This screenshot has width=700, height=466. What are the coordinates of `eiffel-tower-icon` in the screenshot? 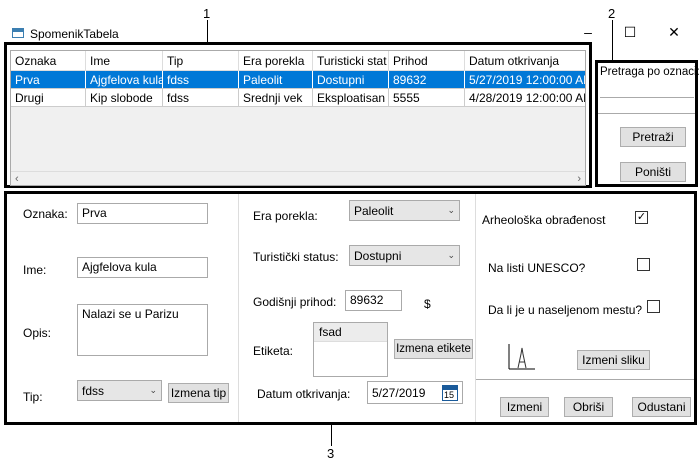 It's located at (521, 357).